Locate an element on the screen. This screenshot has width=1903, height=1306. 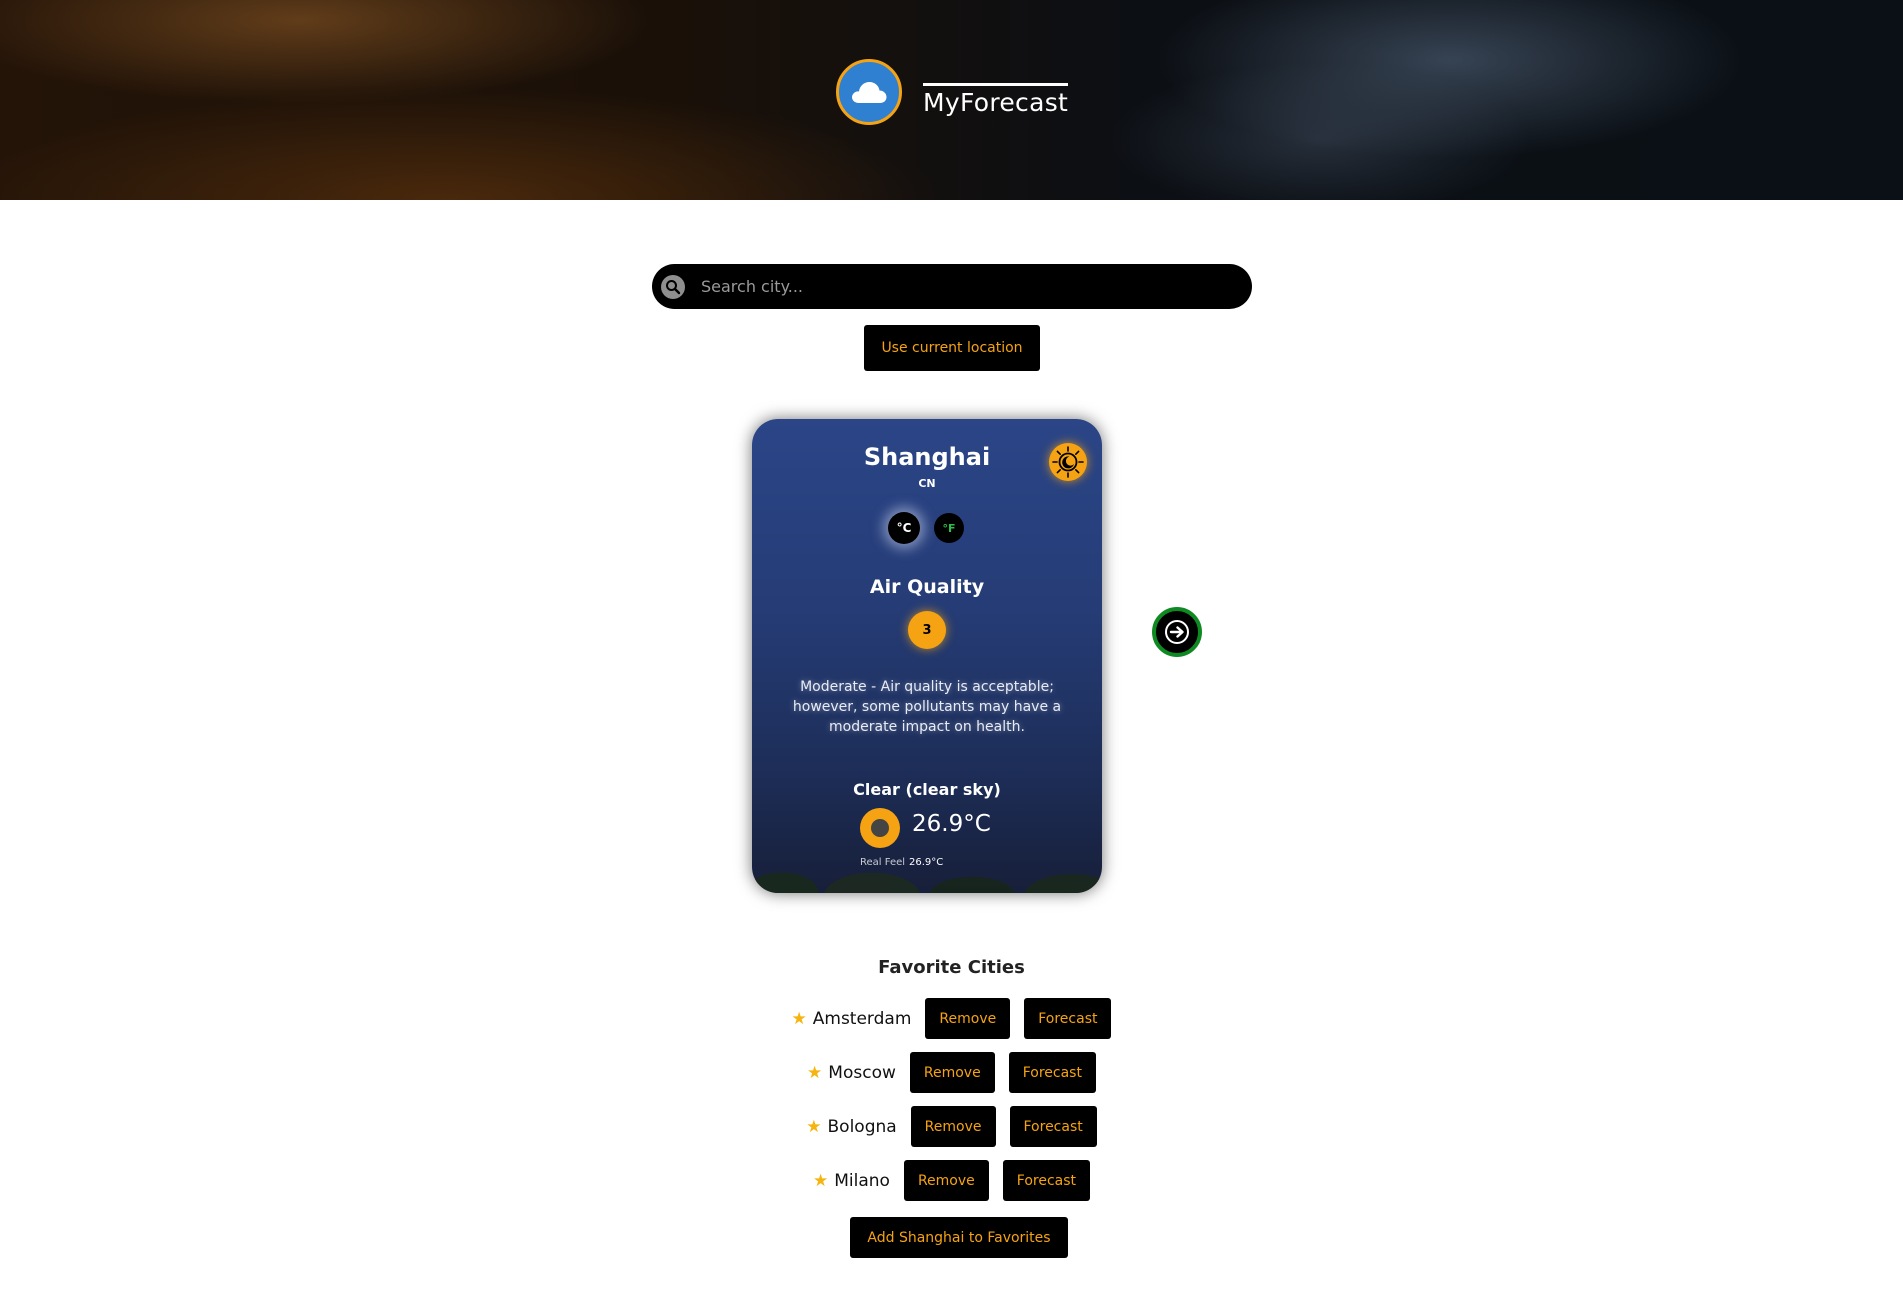
cloud-icon is located at coordinates (869, 92).